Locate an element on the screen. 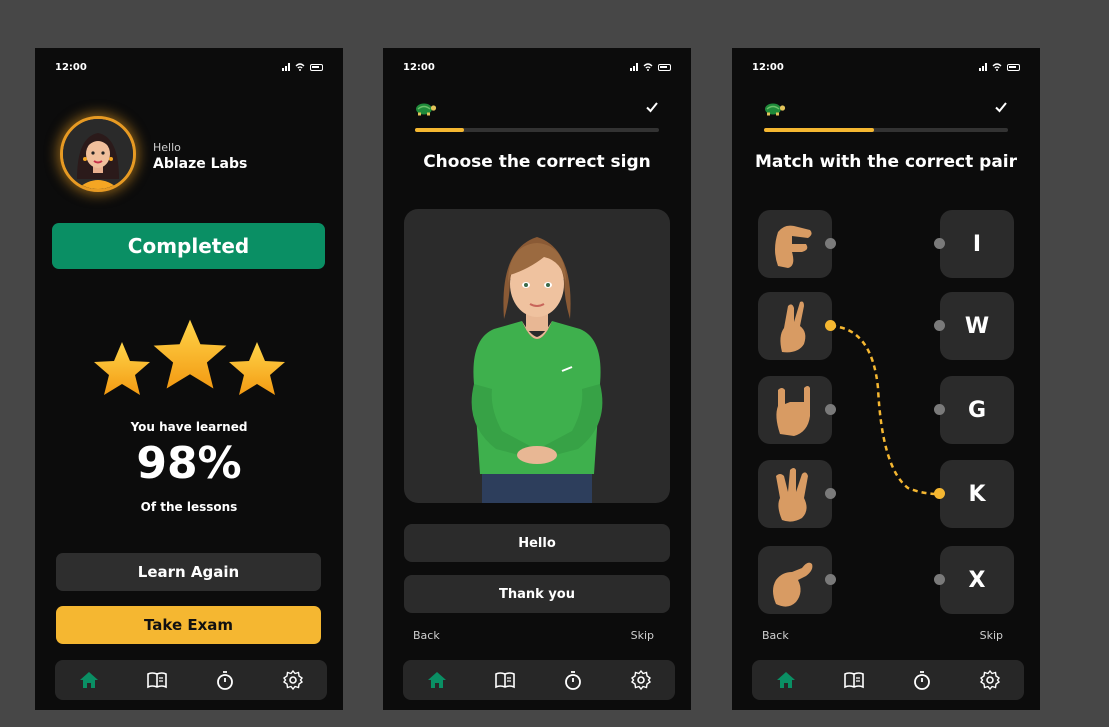 Image resolution: width=1109 pixels, height=727 pixels. avatar is located at coordinates (98, 154).